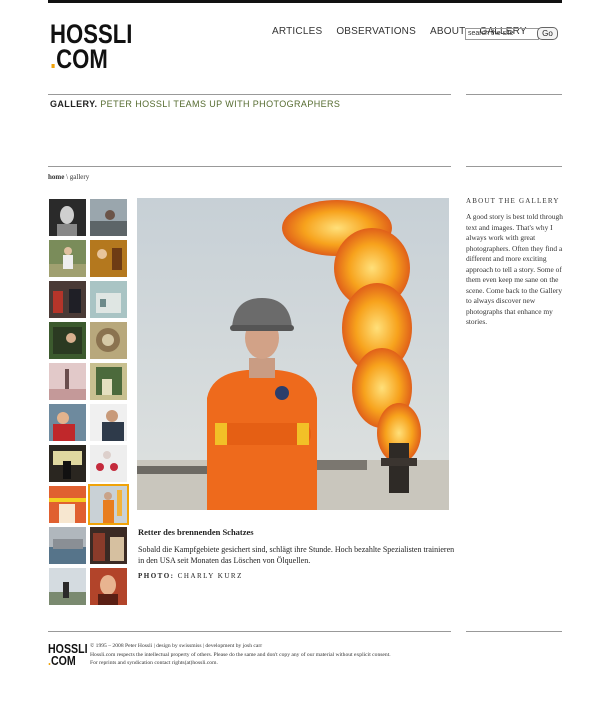  What do you see at coordinates (502, 34) in the screenshot?
I see `search-input: search the site` at bounding box center [502, 34].